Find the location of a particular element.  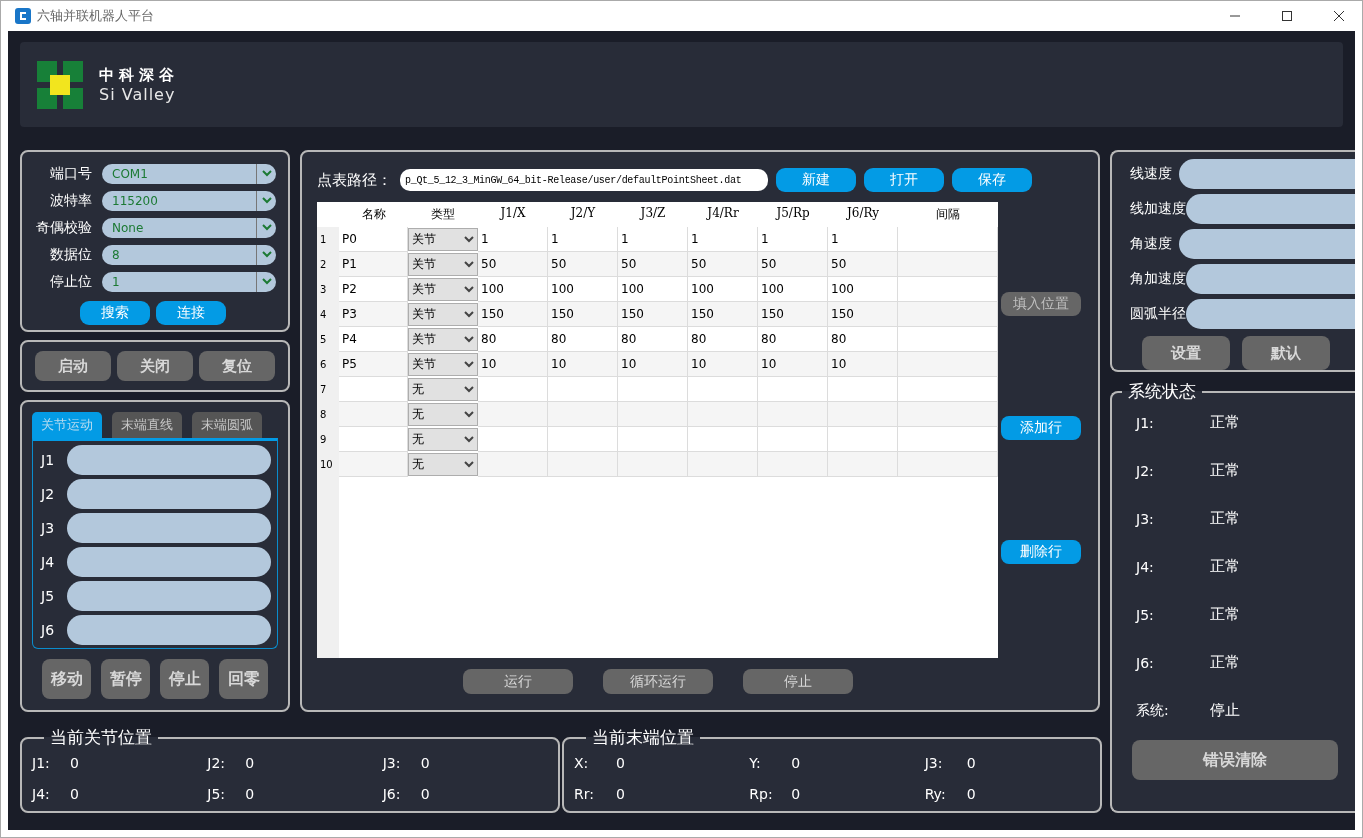

field-label: 数据位 is located at coordinates (70, 254).